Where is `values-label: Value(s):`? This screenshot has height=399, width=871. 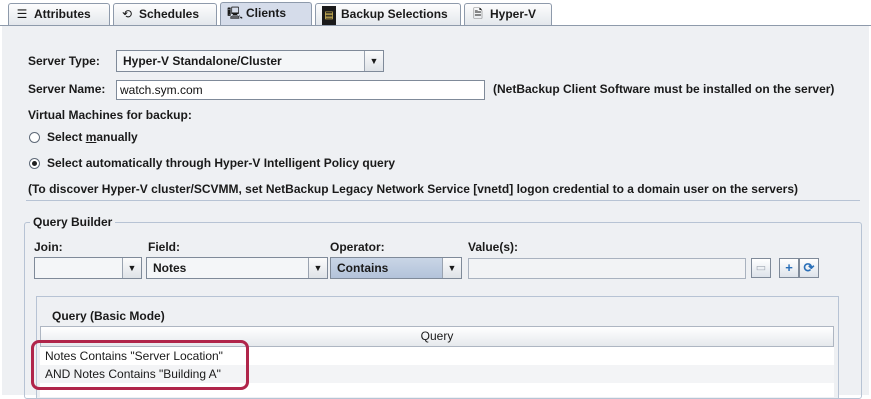 values-label: Value(s): is located at coordinates (493, 247).